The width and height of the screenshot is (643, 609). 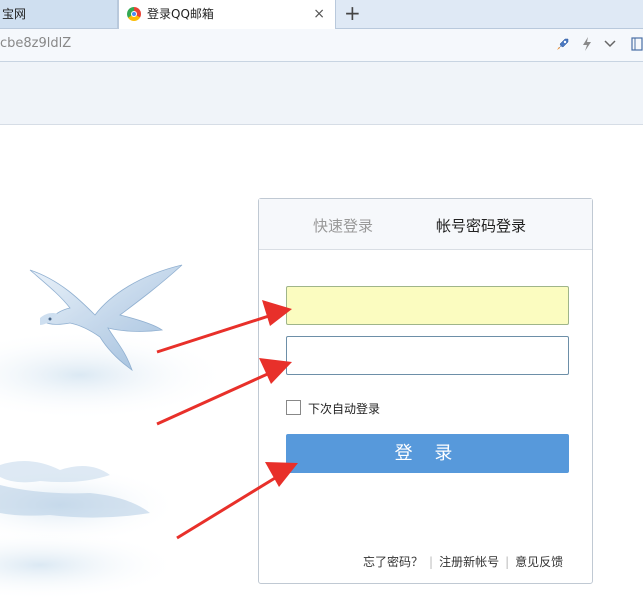 What do you see at coordinates (343, 225) in the screenshot?
I see `tab-quick-login: 快速登录` at bounding box center [343, 225].